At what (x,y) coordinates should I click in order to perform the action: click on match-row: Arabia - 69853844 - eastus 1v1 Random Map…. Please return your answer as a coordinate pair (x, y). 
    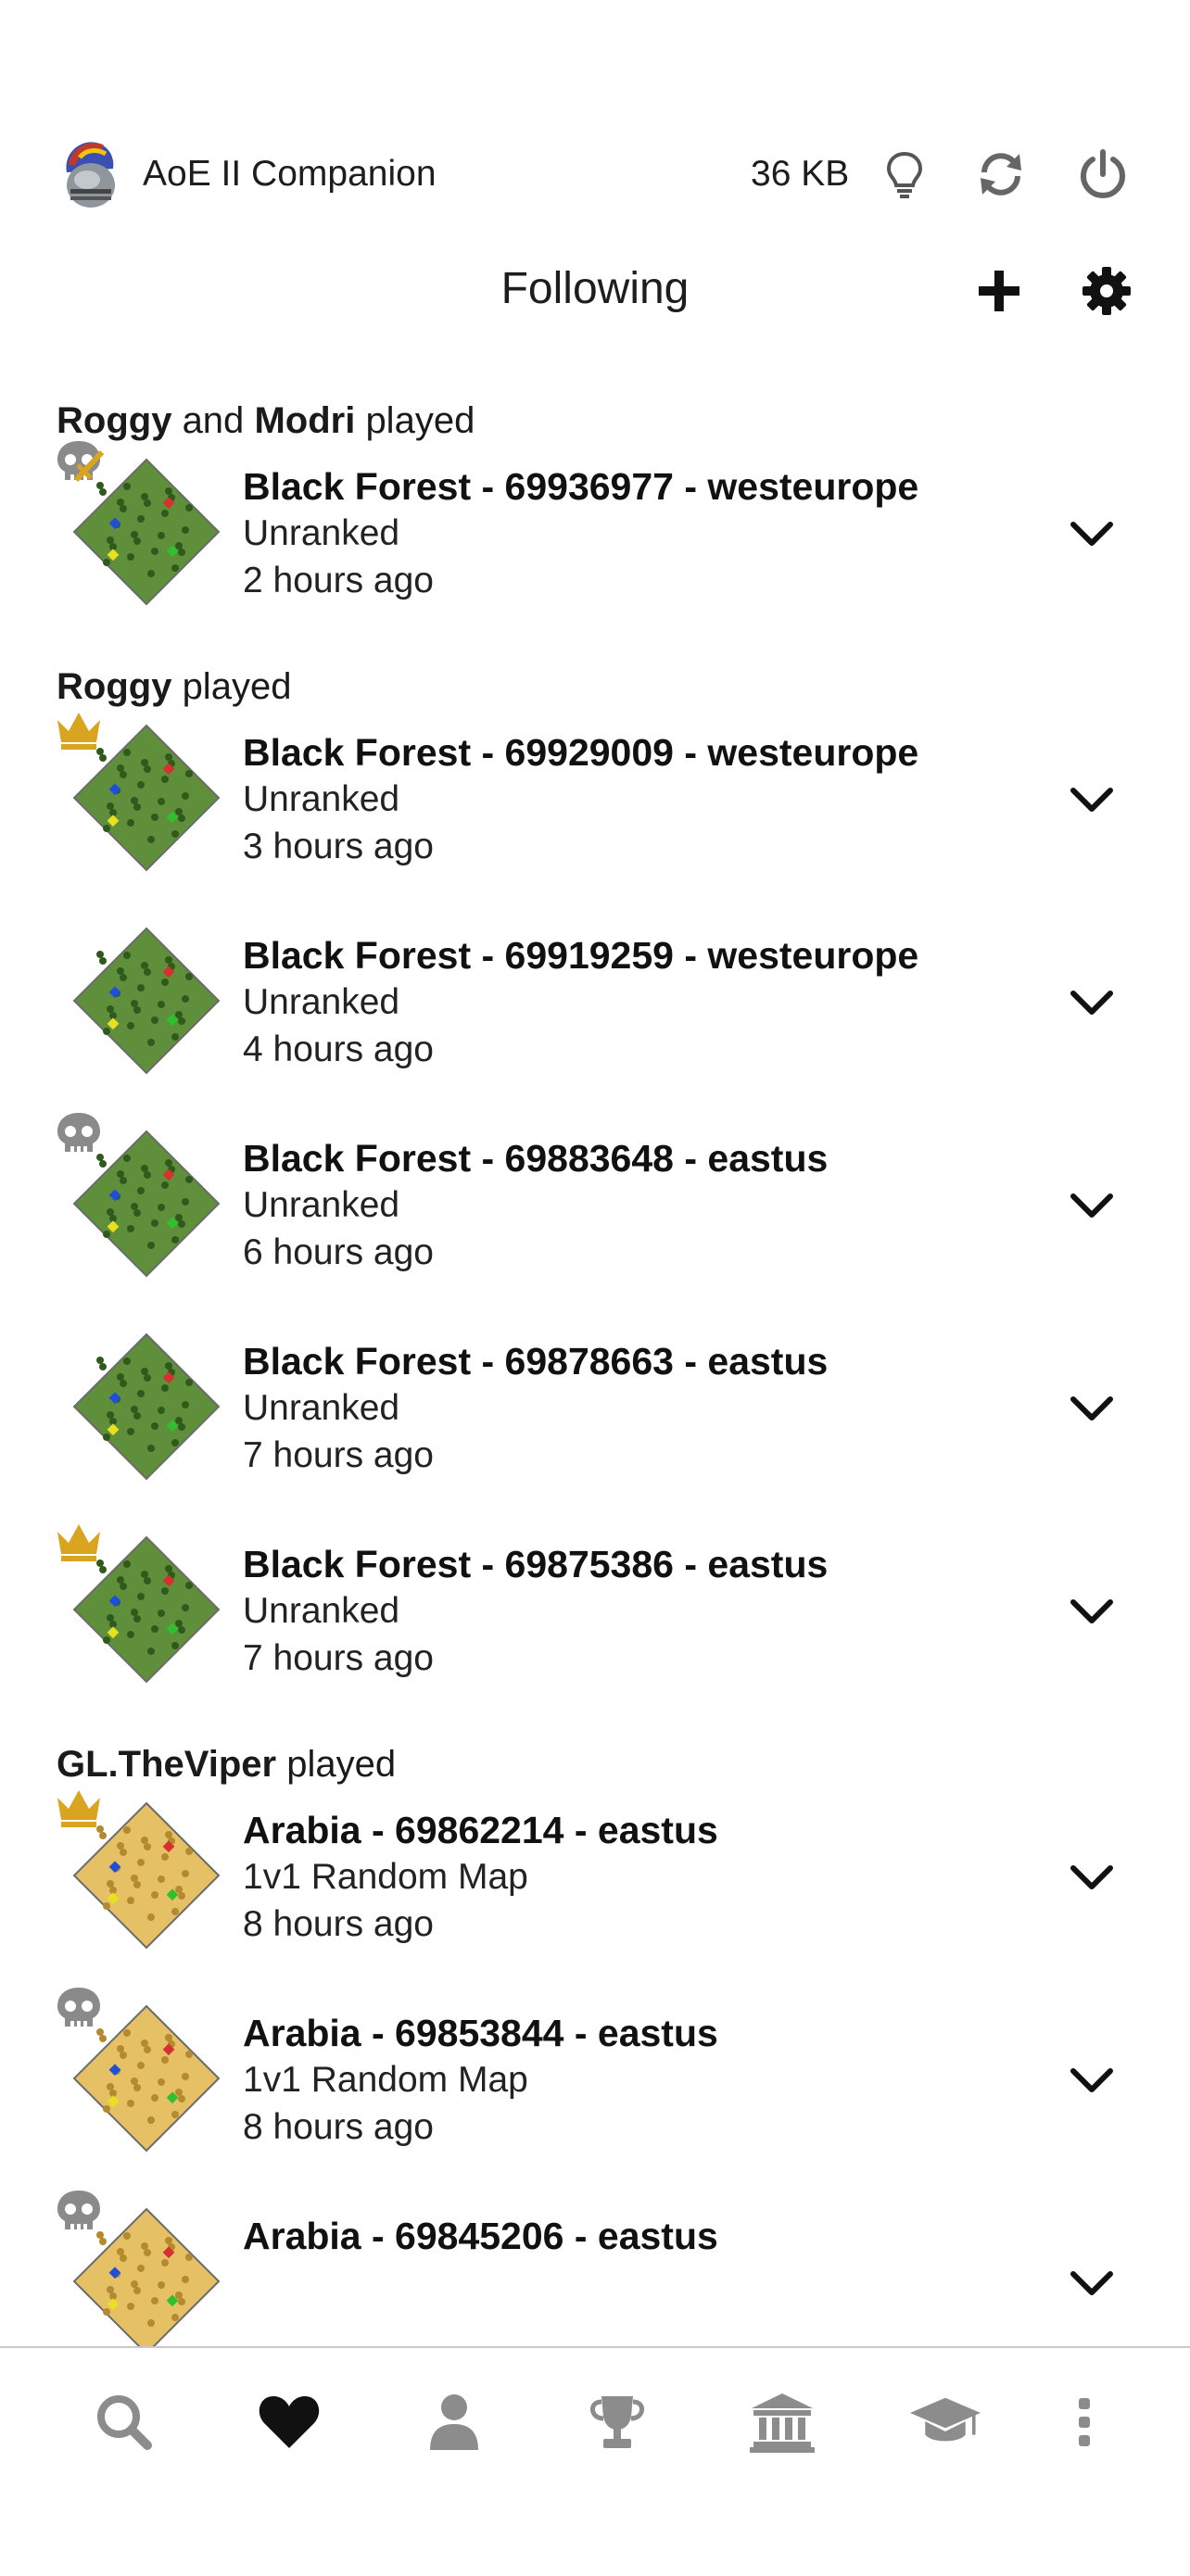
    Looking at the image, I should click on (595, 2090).